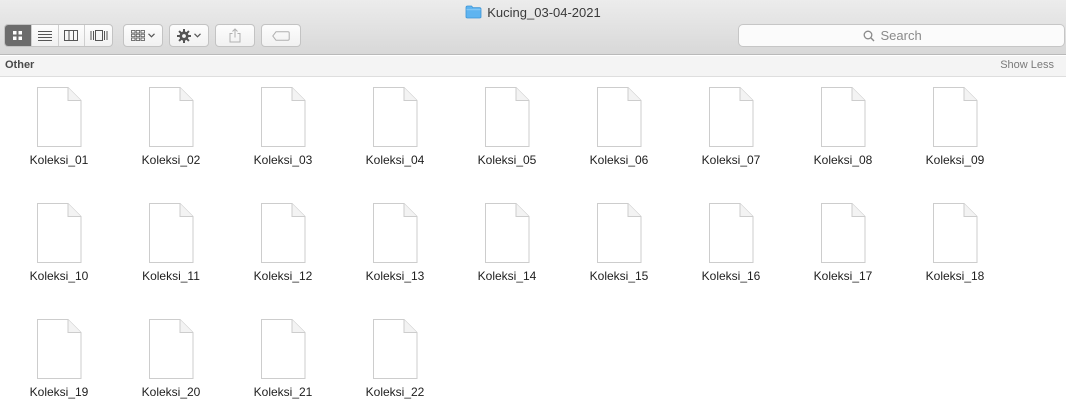 This screenshot has width=1066, height=417. I want to click on file-name: Koleksi_16, so click(731, 276).